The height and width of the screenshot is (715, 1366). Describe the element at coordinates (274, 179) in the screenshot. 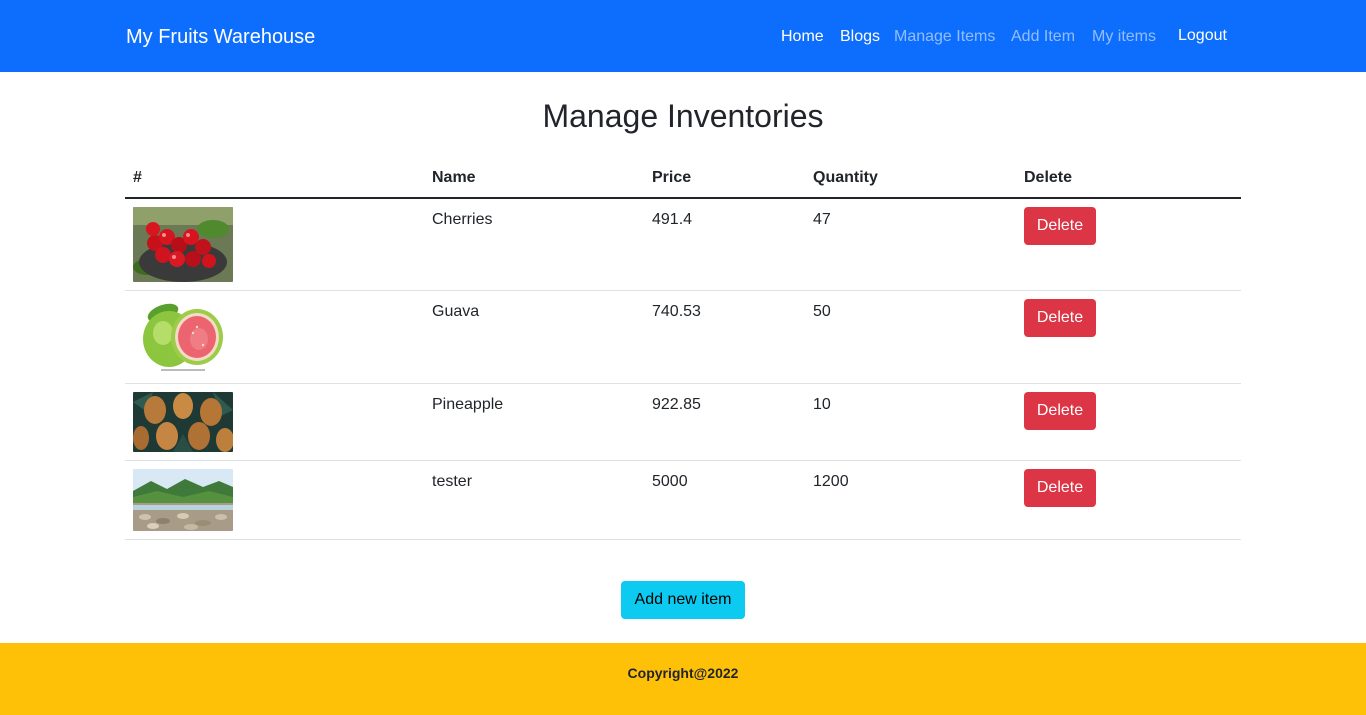

I see `column-header-index: #` at that location.